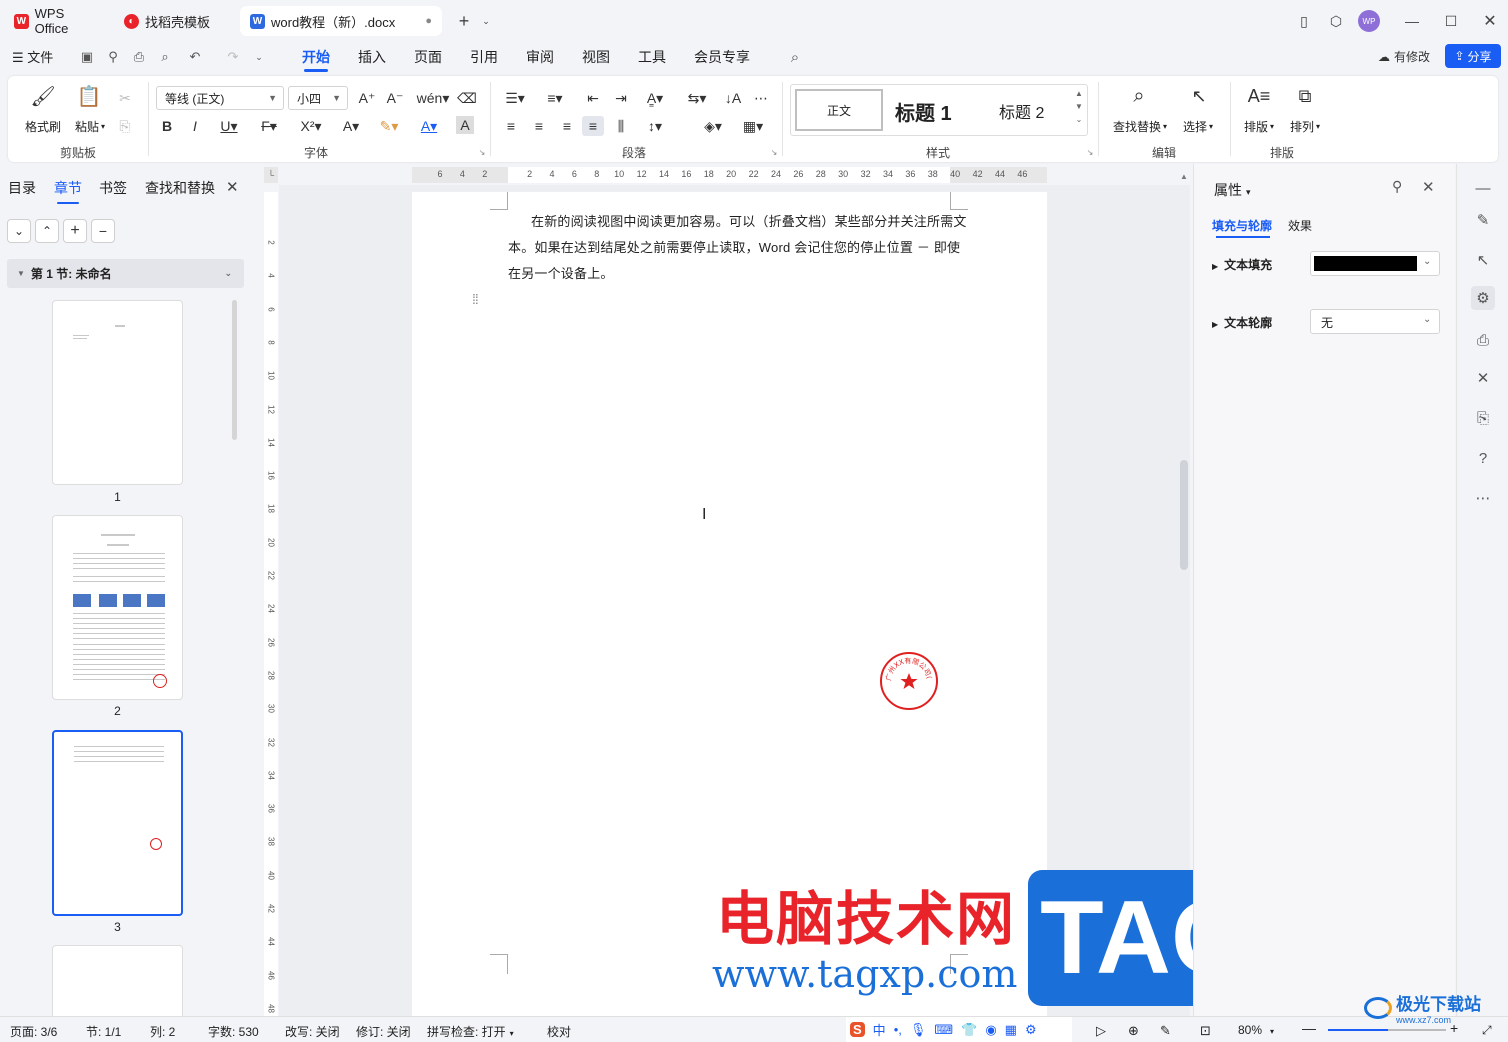 Image resolution: width=1508 pixels, height=1042 pixels. What do you see at coordinates (470, 1031) in the screenshot?
I see `spellcheck-status: 拼写检查: 打开 ▾` at bounding box center [470, 1031].